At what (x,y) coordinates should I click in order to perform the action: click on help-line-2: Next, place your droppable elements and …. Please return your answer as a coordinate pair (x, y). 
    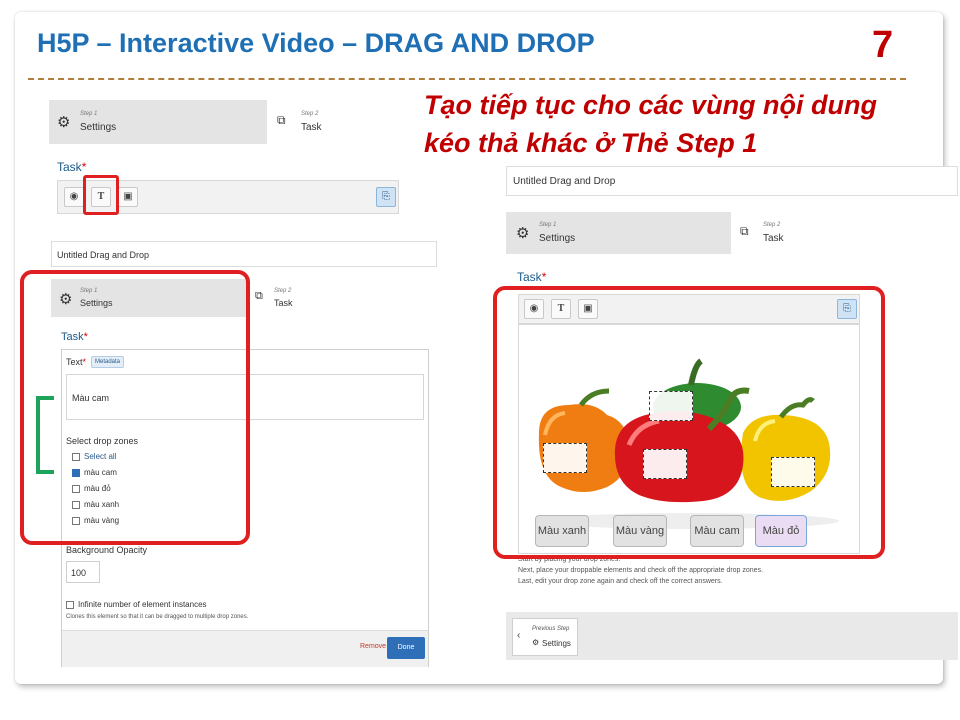
    Looking at the image, I should click on (641, 570).